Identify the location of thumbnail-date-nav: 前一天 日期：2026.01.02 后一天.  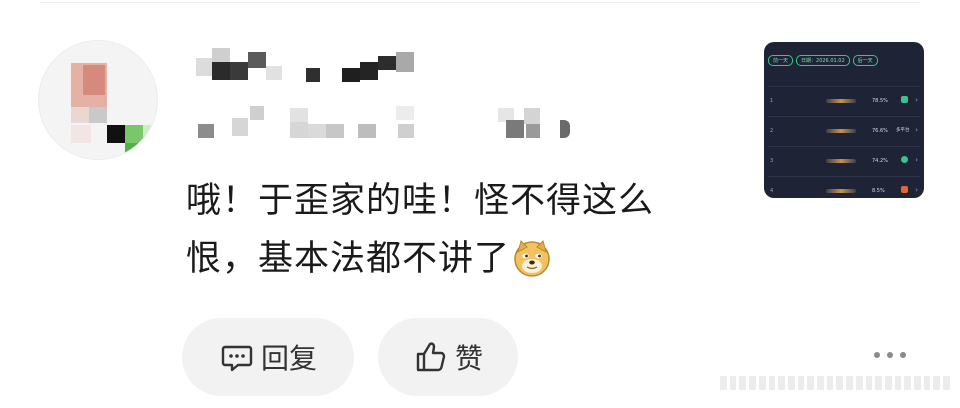
(823, 60).